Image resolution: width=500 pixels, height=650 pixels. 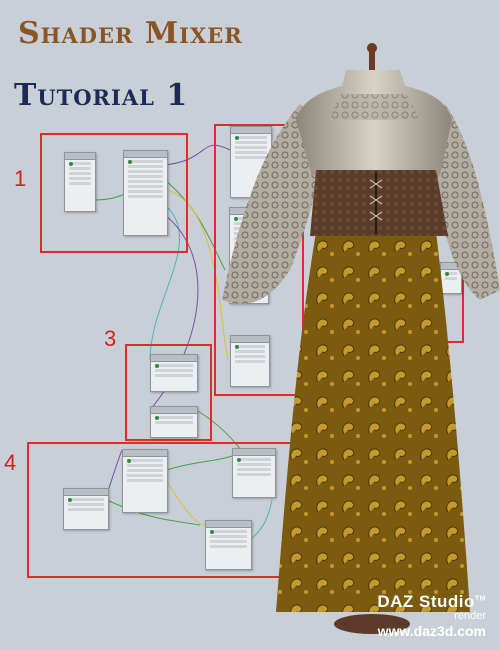 I want to click on daz-studio-logo: DAZ StudioTM render www.daz3d.com, so click(x=416, y=617).